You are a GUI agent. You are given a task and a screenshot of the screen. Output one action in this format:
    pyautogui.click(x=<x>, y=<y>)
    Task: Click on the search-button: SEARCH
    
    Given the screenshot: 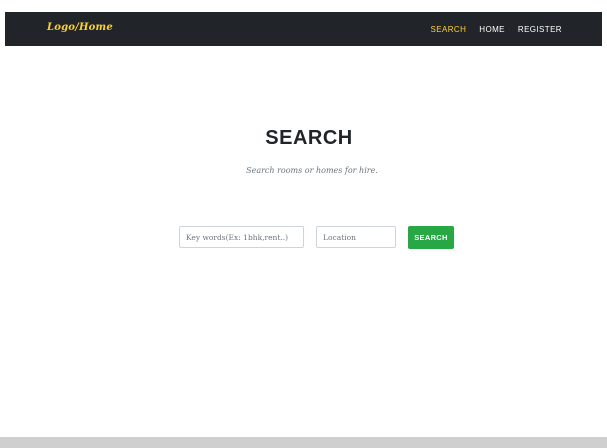 What is the action you would take?
    pyautogui.click(x=431, y=237)
    